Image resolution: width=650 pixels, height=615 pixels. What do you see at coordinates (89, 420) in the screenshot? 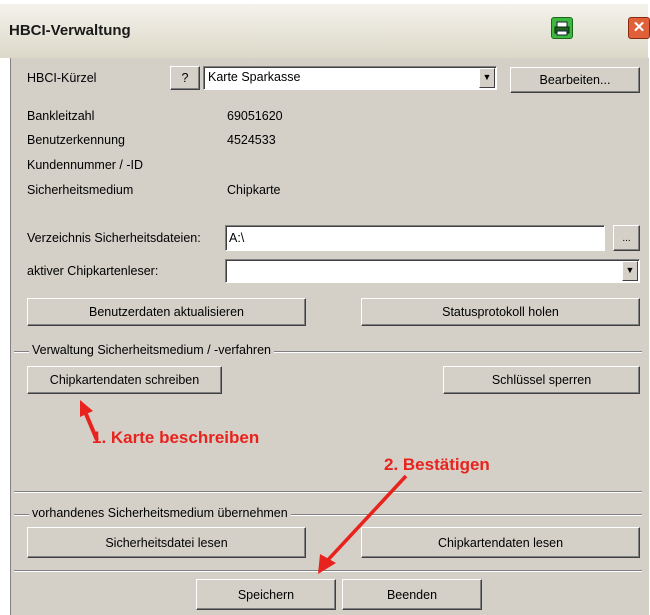
I see `arrow-step1` at bounding box center [89, 420].